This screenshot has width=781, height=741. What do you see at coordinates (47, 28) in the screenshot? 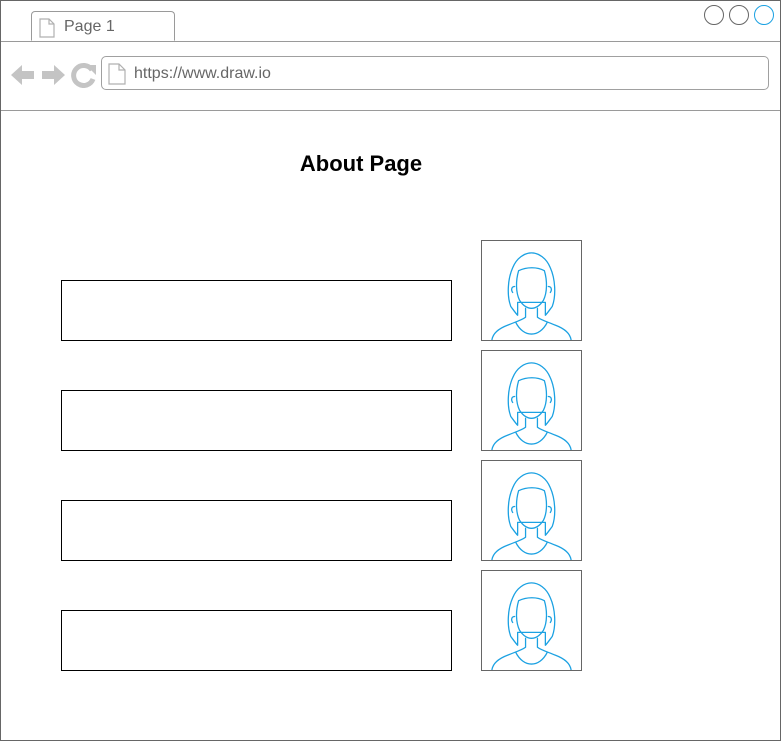
I see `document-icon` at bounding box center [47, 28].